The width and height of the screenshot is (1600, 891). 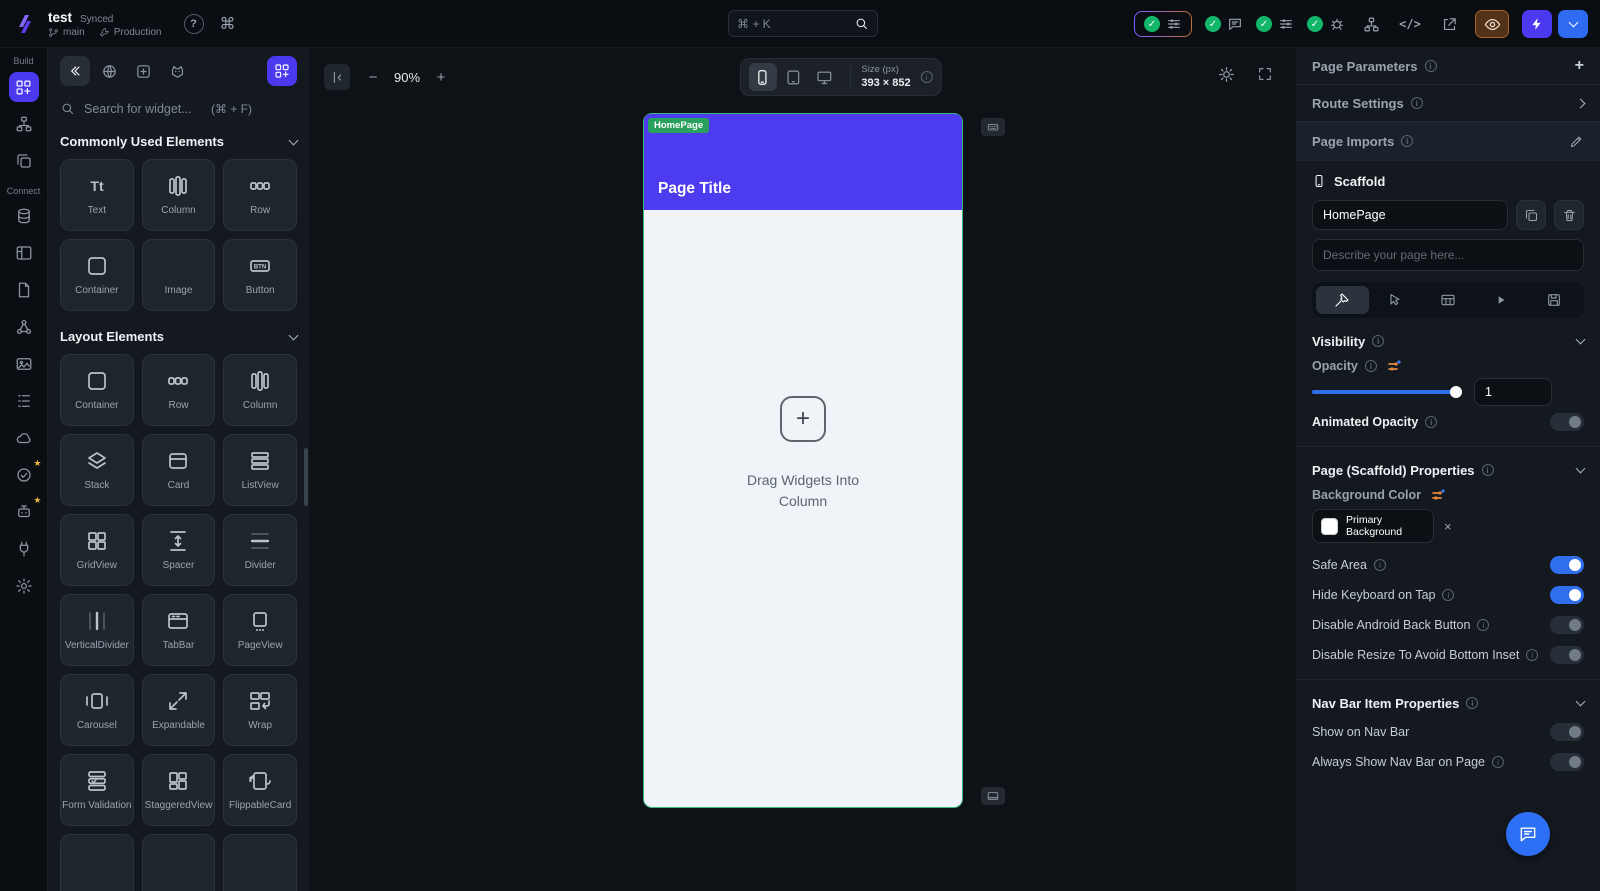 What do you see at coordinates (193, 23) in the screenshot?
I see `help-button` at bounding box center [193, 23].